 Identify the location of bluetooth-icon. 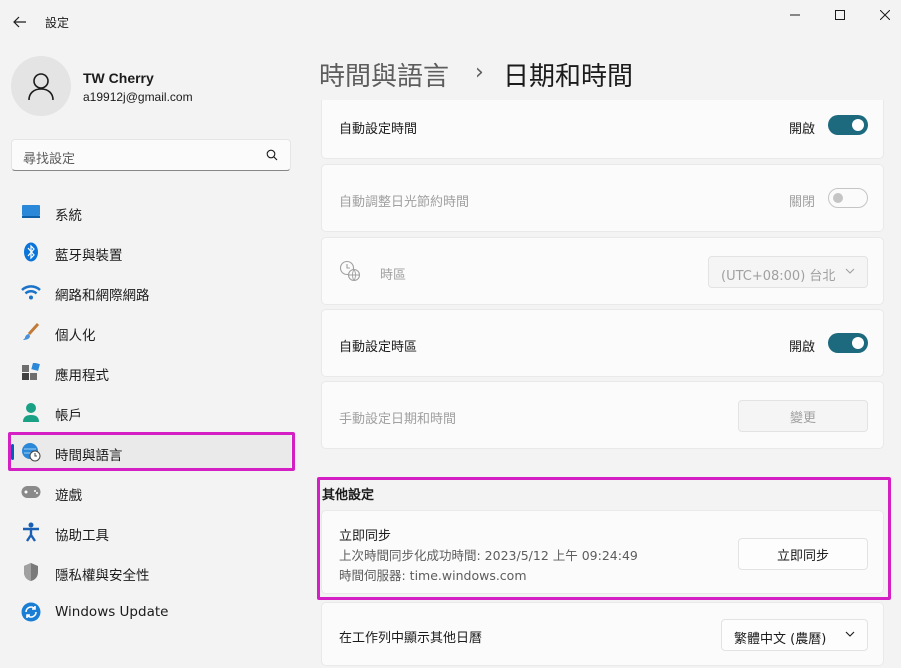
(31, 252).